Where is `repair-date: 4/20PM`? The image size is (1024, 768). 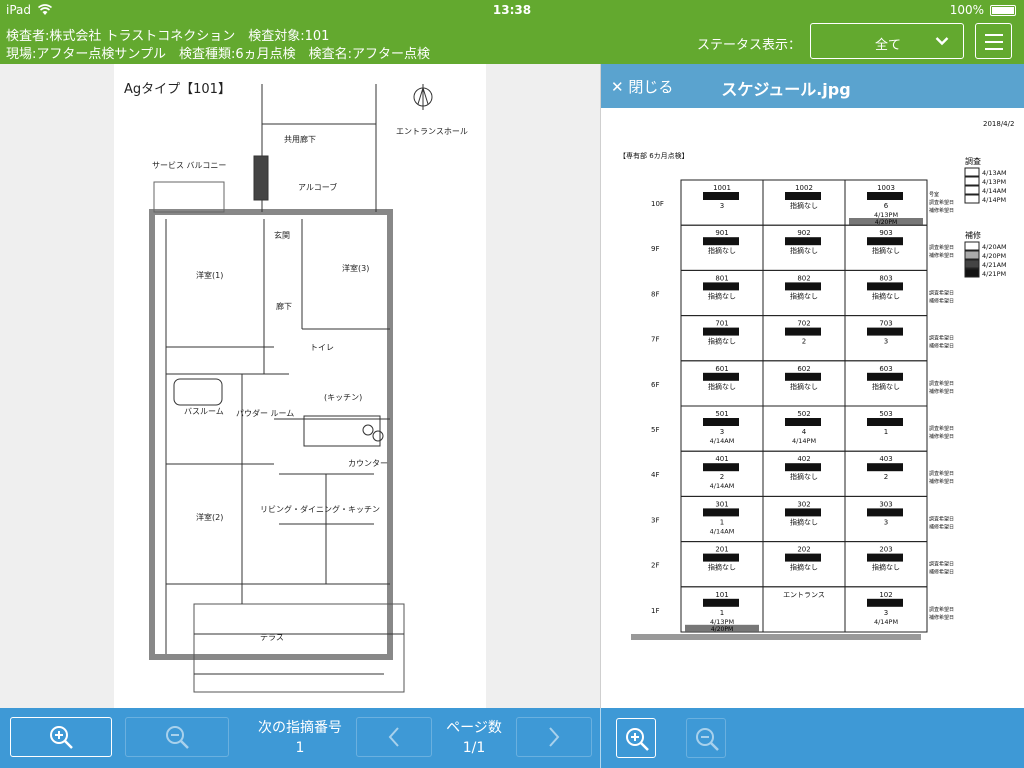 repair-date: 4/20PM is located at coordinates (722, 629).